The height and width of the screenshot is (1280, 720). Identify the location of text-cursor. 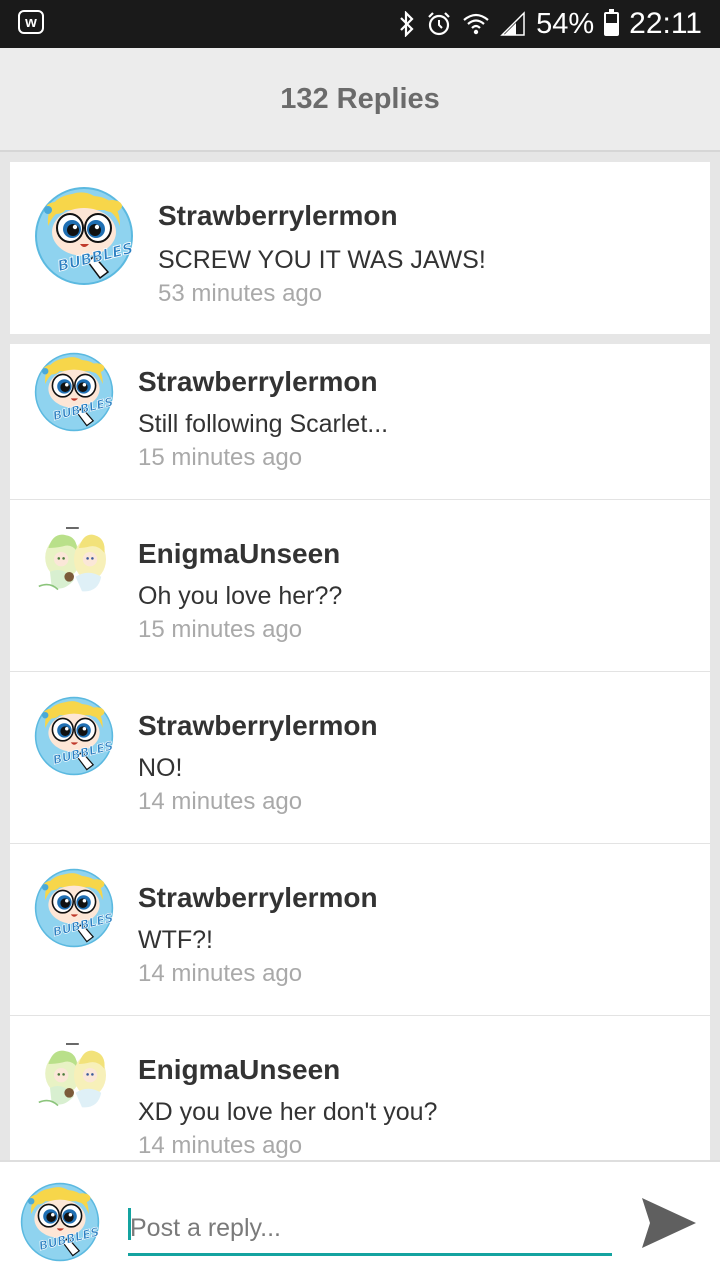
(129, 1224).